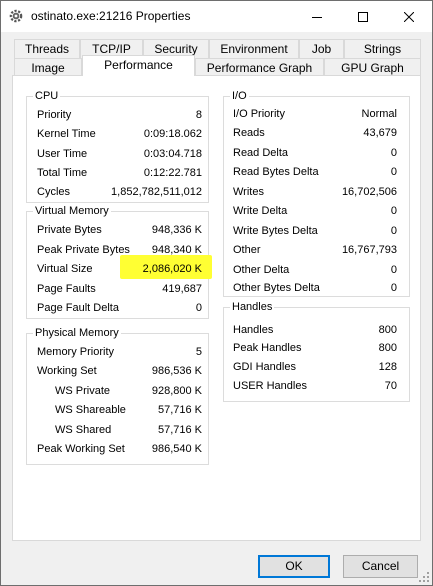 This screenshot has width=433, height=586. Describe the element at coordinates (176, 449) in the screenshot. I see `pm-peak-working-set-value: 986,540 K` at that location.